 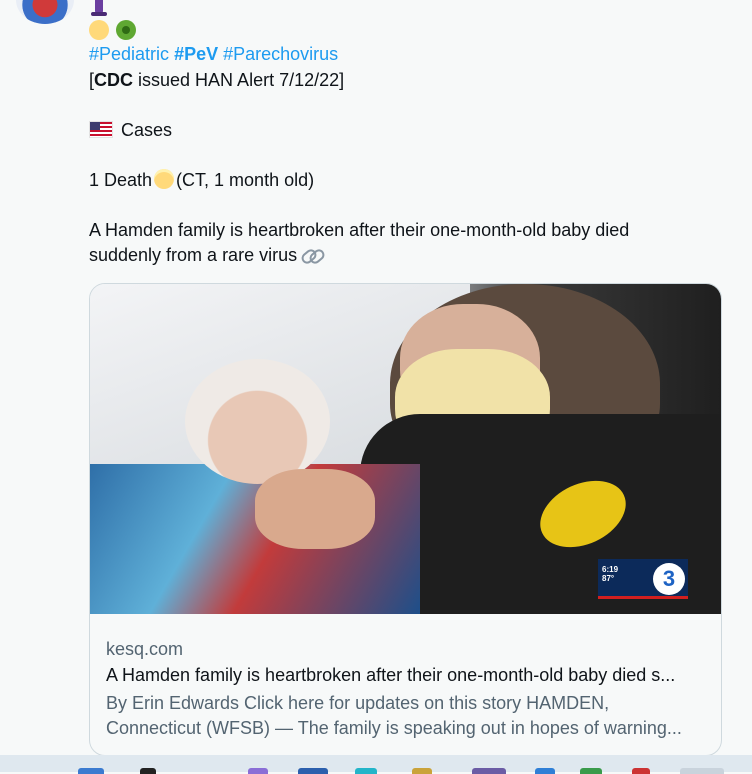 I want to click on taskbar, so click(x=376, y=764).